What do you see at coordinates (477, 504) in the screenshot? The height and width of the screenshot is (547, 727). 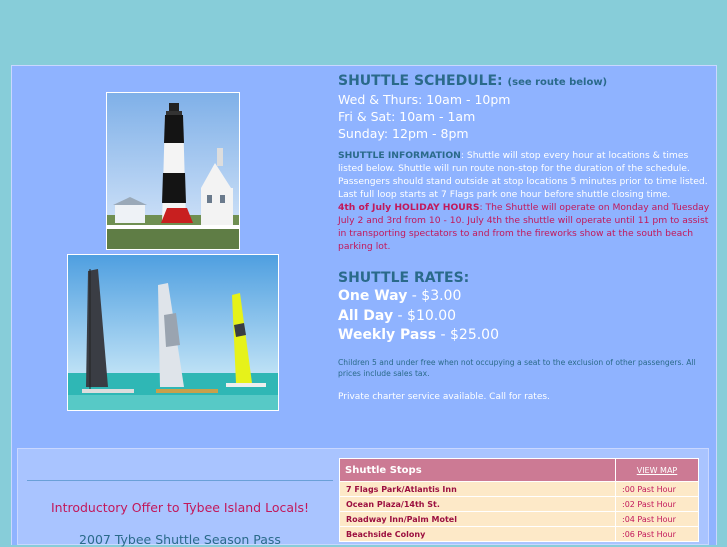 I see `stop-name: Ocean Plaza/14th St.` at bounding box center [477, 504].